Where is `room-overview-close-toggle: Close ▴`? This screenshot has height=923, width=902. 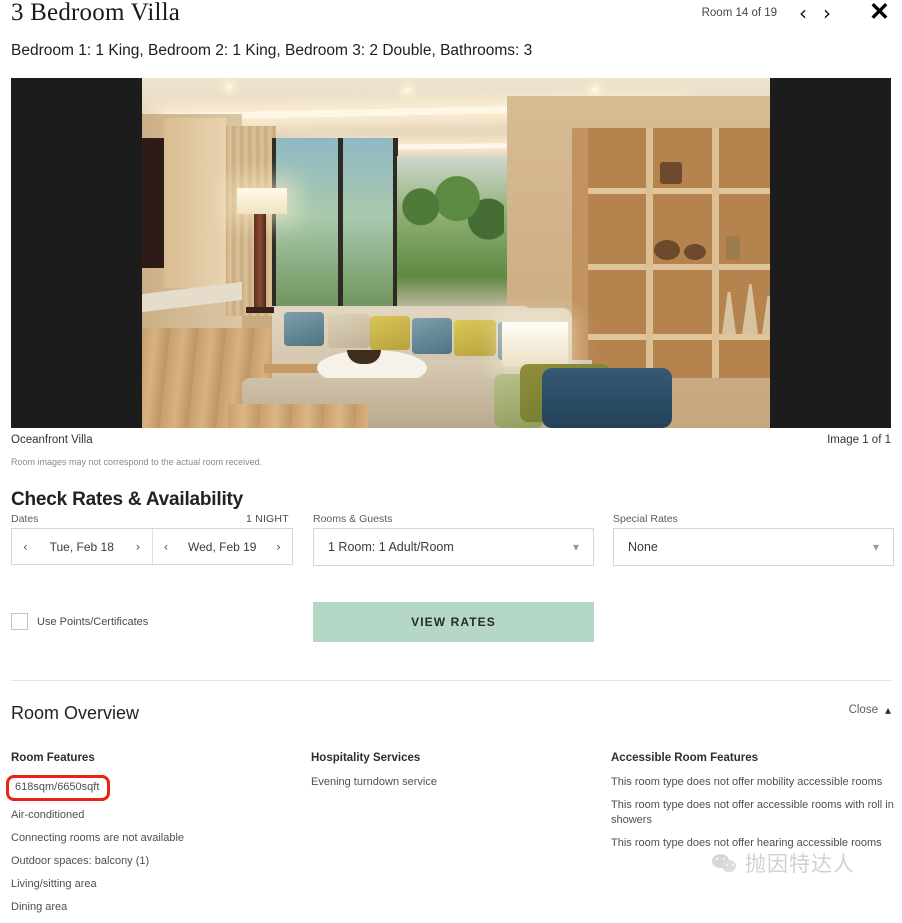
room-overview-close-toggle: Close ▴ is located at coordinates (870, 710).